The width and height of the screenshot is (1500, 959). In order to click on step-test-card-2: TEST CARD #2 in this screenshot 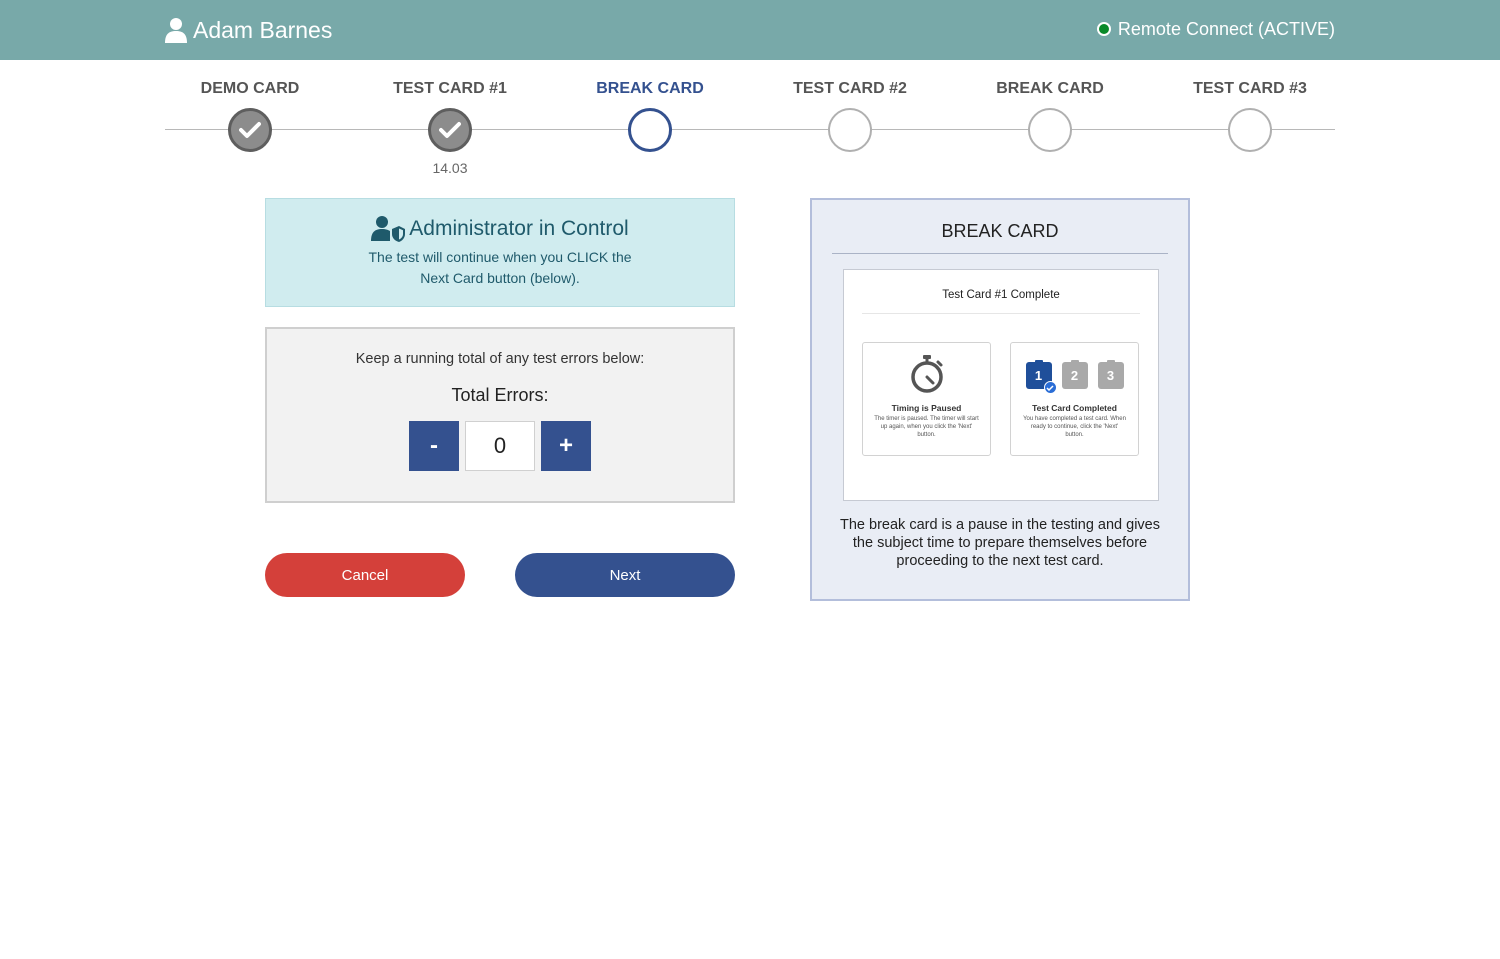, I will do `click(850, 127)`.